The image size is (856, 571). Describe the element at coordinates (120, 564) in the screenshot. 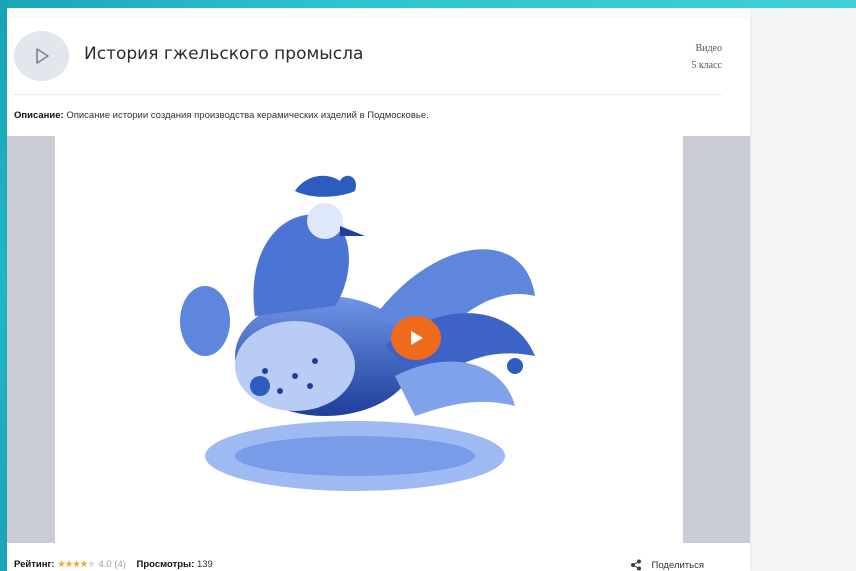

I see `rating-count: (4)` at that location.